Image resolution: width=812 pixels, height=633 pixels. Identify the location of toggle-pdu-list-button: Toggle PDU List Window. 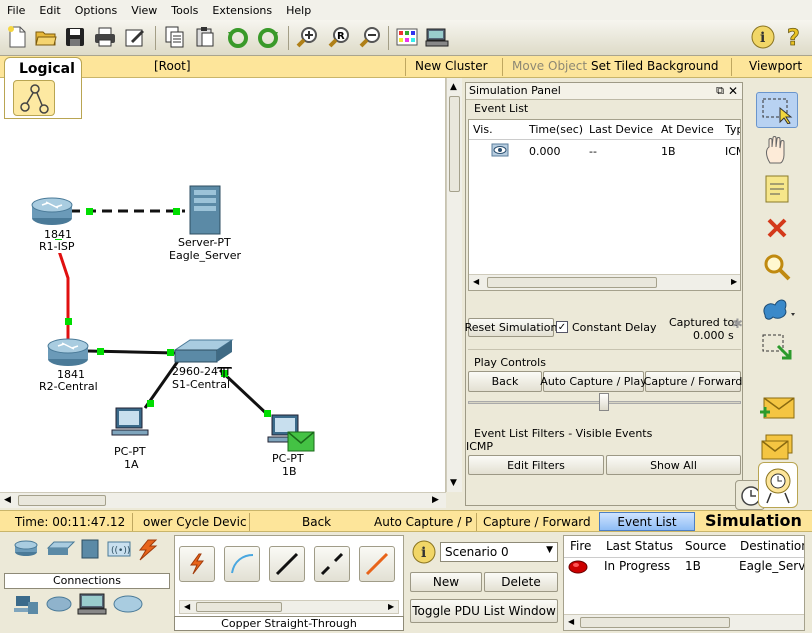
(484, 611).